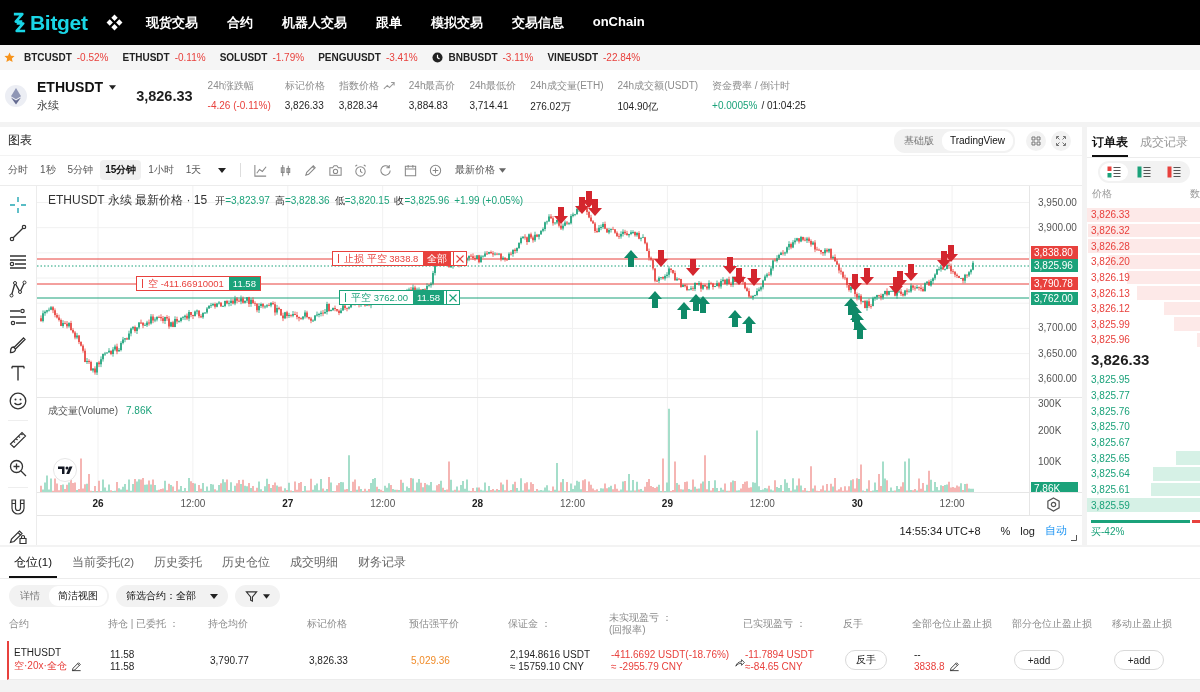 This screenshot has height=692, width=1200. What do you see at coordinates (1036, 140) in the screenshot?
I see `grid-layout-icon` at bounding box center [1036, 140].